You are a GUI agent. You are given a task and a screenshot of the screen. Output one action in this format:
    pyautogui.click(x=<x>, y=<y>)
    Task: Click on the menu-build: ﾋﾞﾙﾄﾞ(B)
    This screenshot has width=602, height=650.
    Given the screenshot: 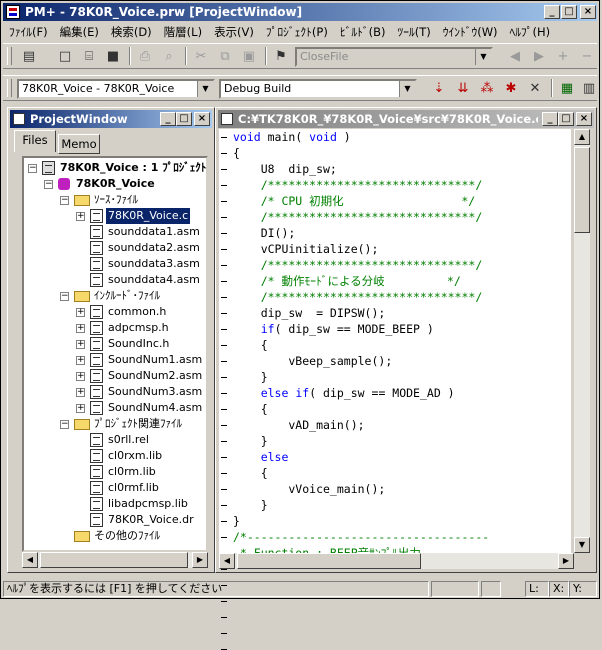 What is the action you would take?
    pyautogui.click(x=363, y=31)
    